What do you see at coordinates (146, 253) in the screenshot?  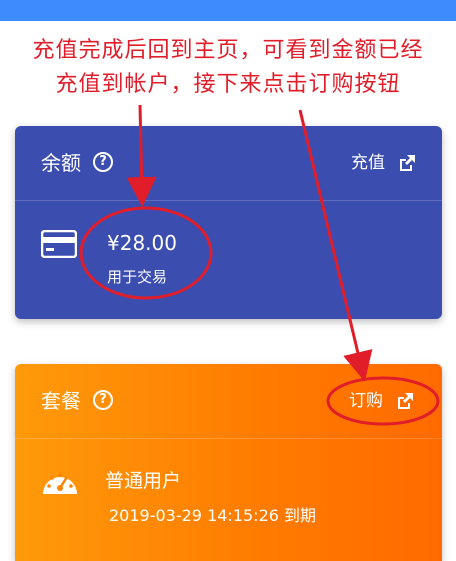 I see `annotation-ellipse-balance` at bounding box center [146, 253].